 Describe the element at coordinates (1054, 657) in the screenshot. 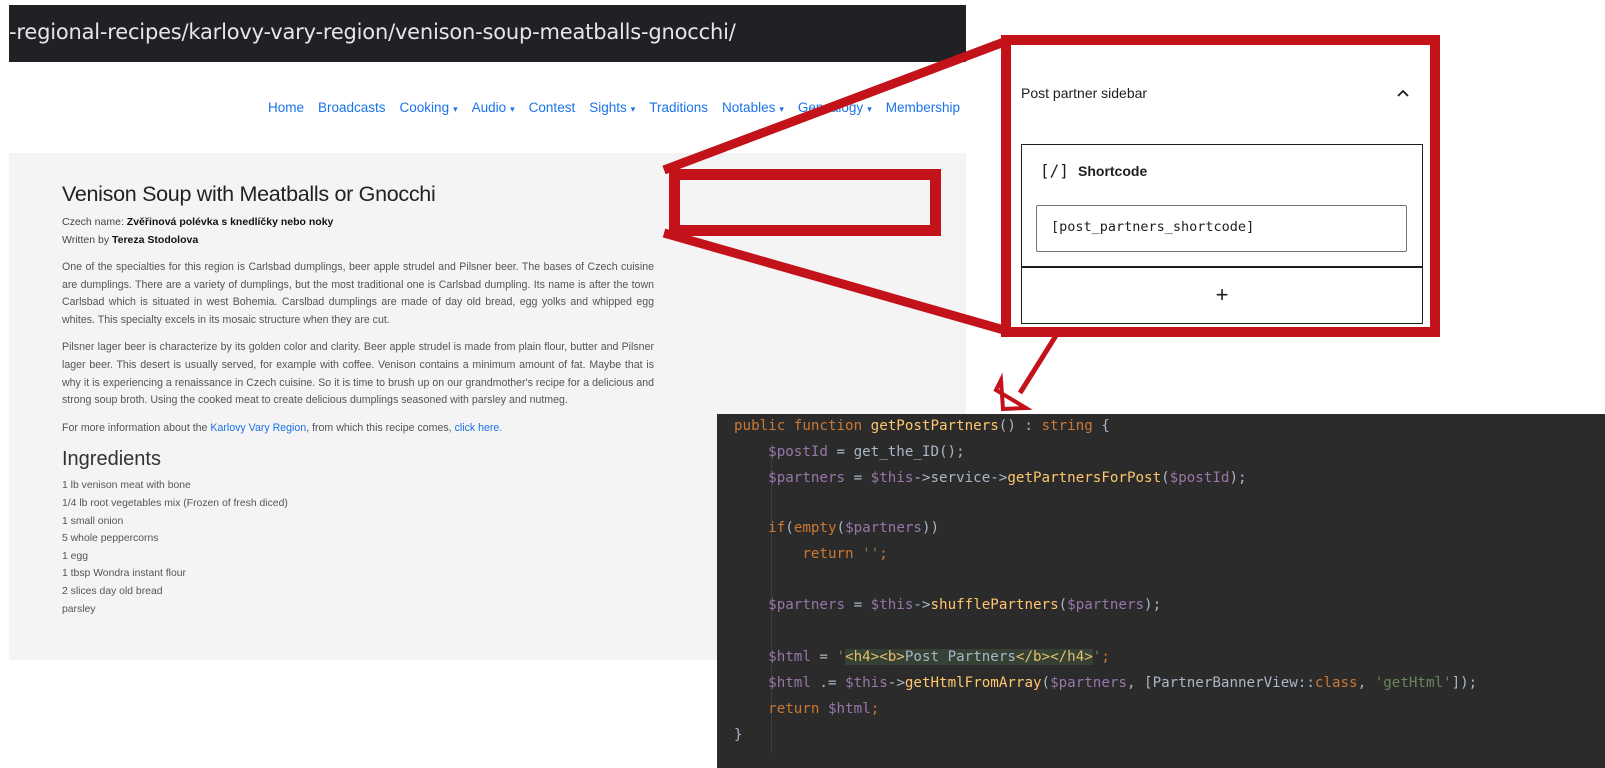

I see `code-token: </b></h4>` at that location.